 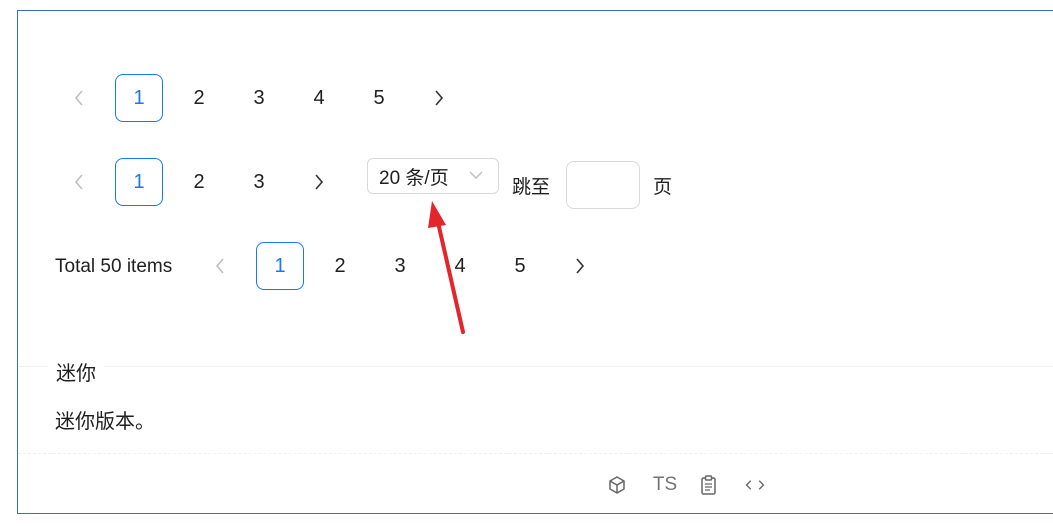 I want to click on section-divider, so click(x=535, y=366).